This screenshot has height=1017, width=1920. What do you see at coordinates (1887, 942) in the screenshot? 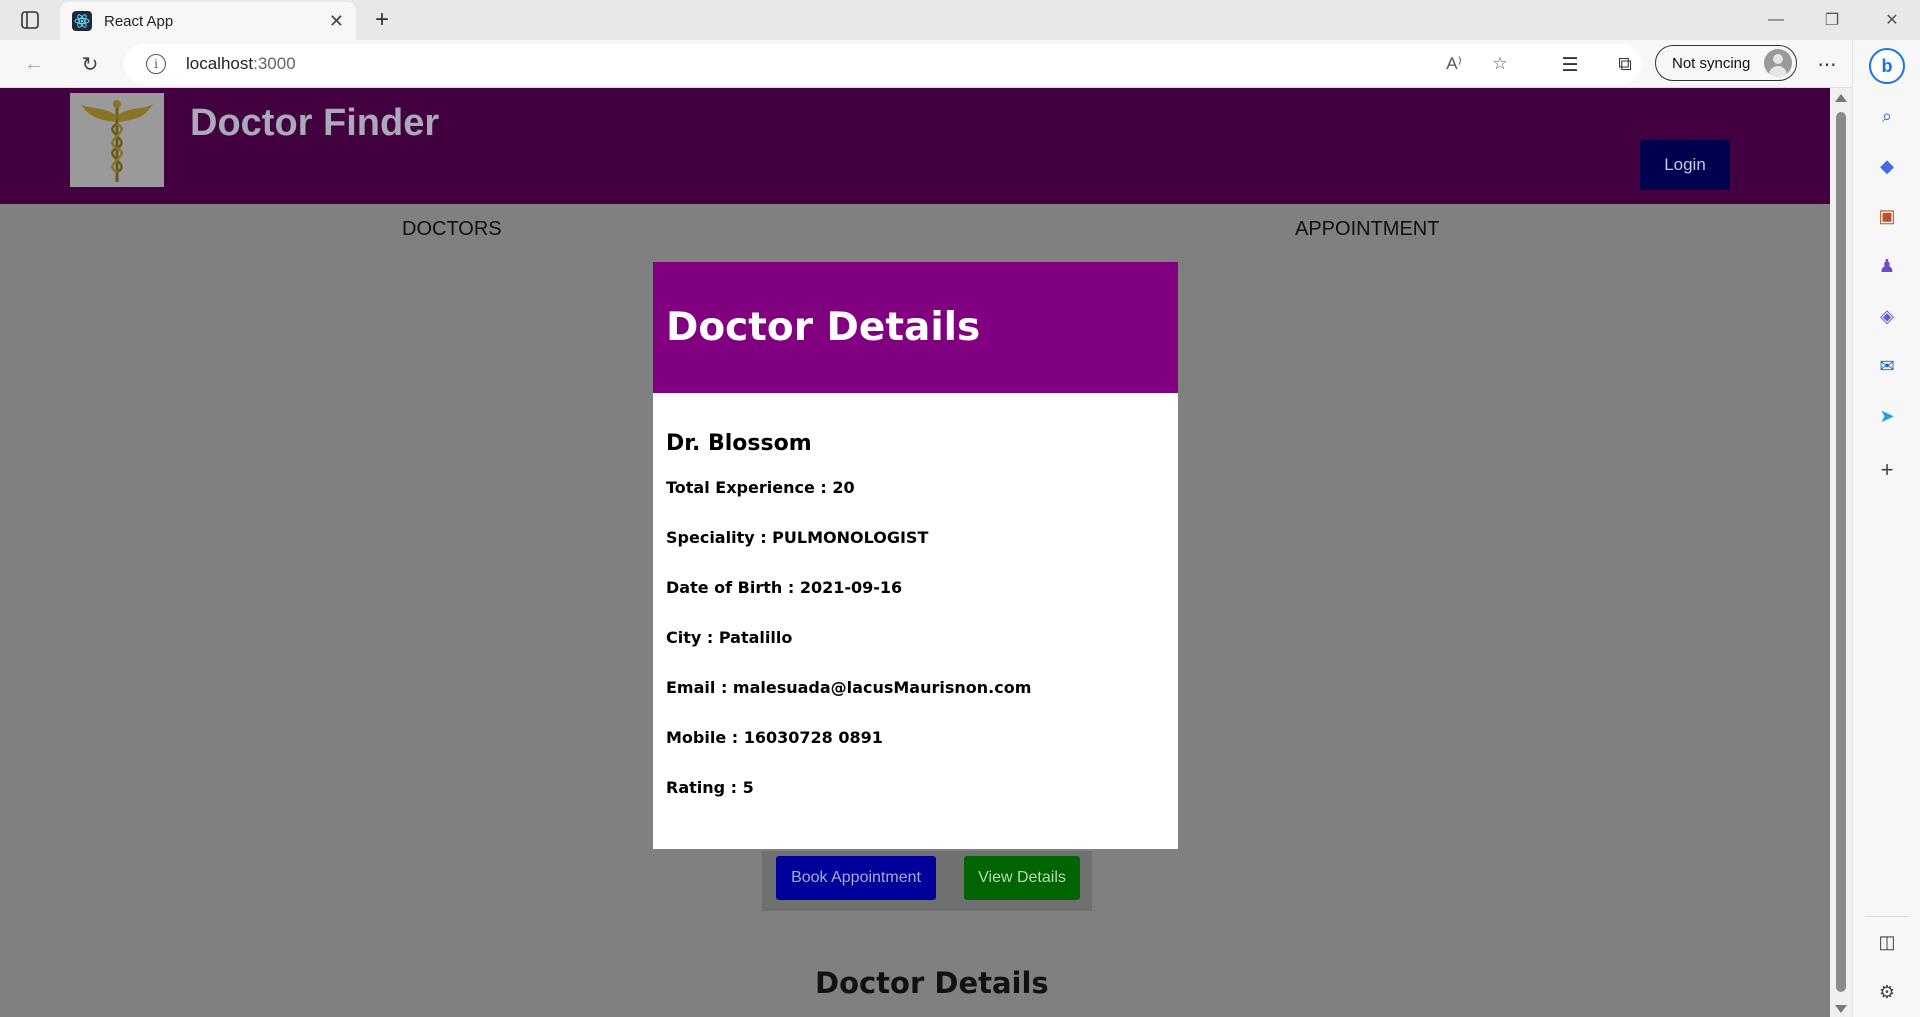
I see `hide-sidebar-icon: ◫` at bounding box center [1887, 942].